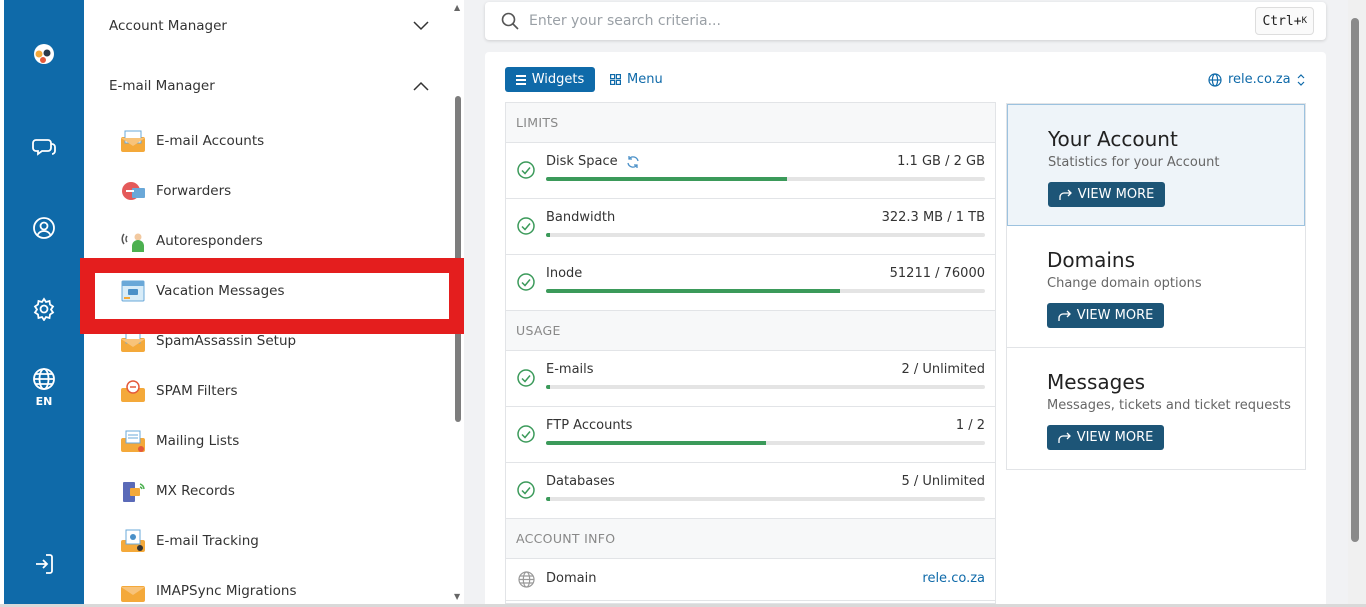 Image resolution: width=1366 pixels, height=607 pixels. Describe the element at coordinates (421, 26) in the screenshot. I see `chevron-down-icon` at that location.